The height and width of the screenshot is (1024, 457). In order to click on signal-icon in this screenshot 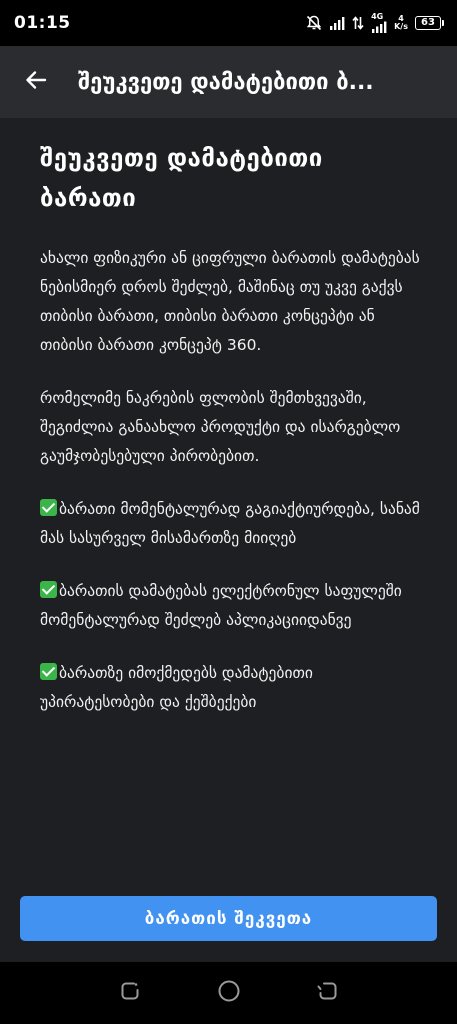, I will do `click(337, 23)`.